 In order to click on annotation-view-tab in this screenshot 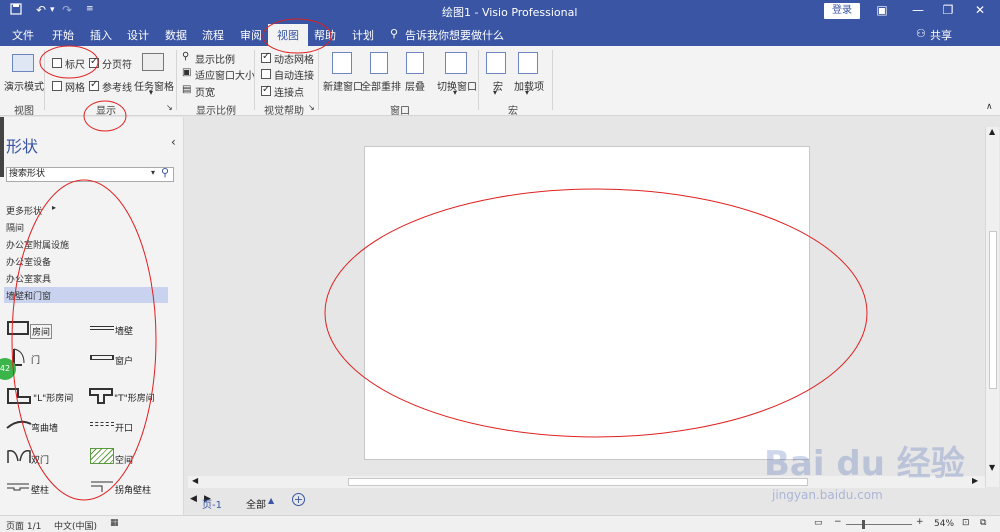, I will do `click(297, 36)`.